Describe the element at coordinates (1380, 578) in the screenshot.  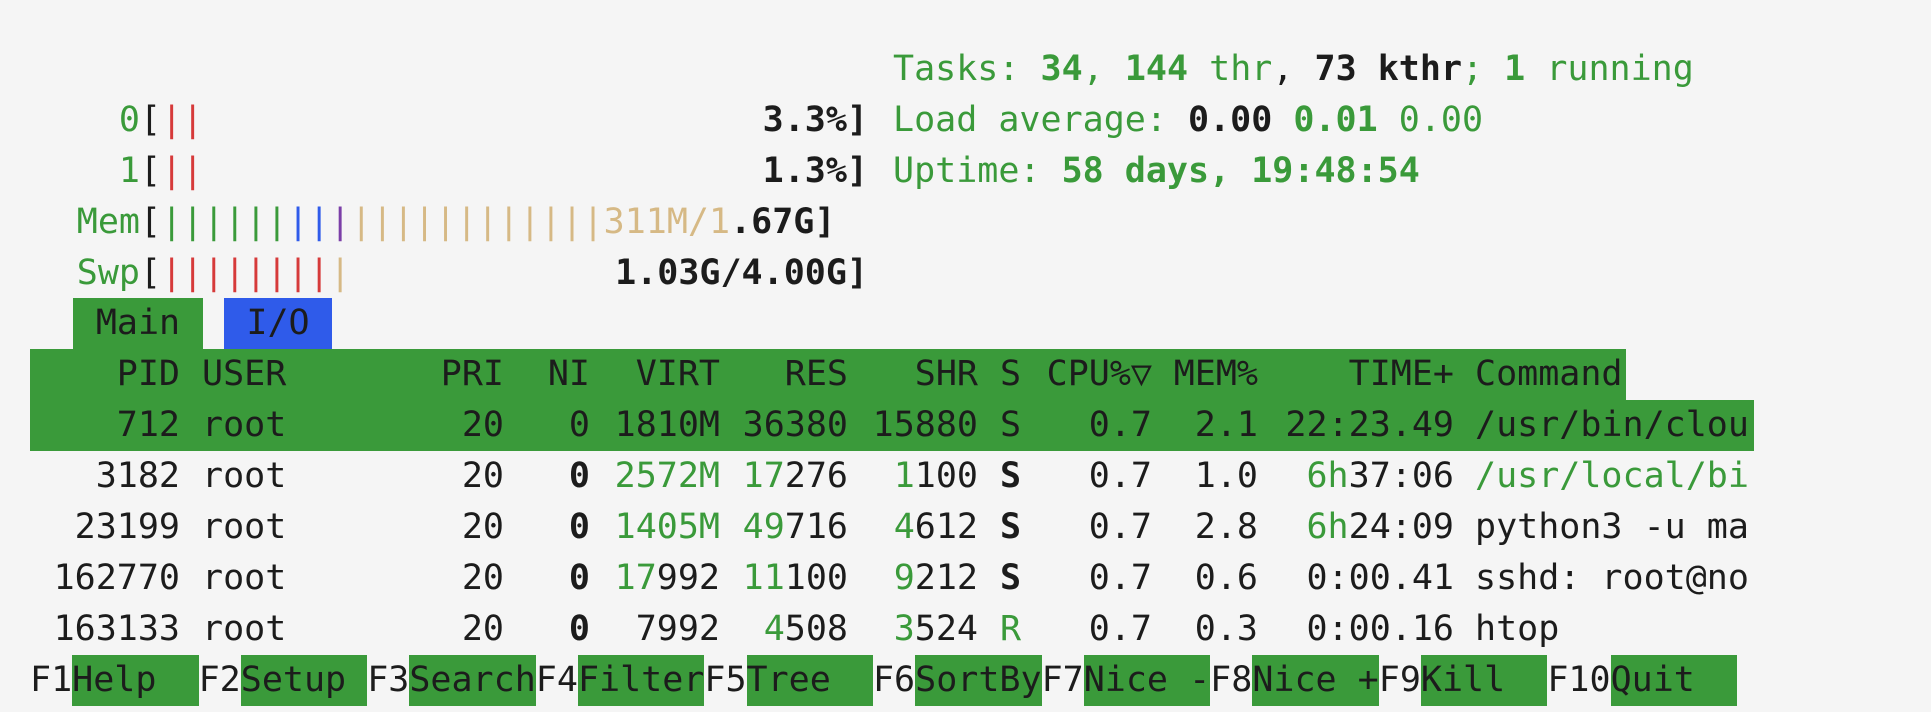
I see `cell-time: 0:00.41` at that location.